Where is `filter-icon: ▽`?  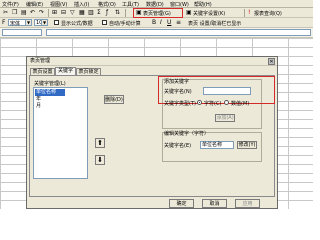 filter-icon: ▽ is located at coordinates (72, 13).